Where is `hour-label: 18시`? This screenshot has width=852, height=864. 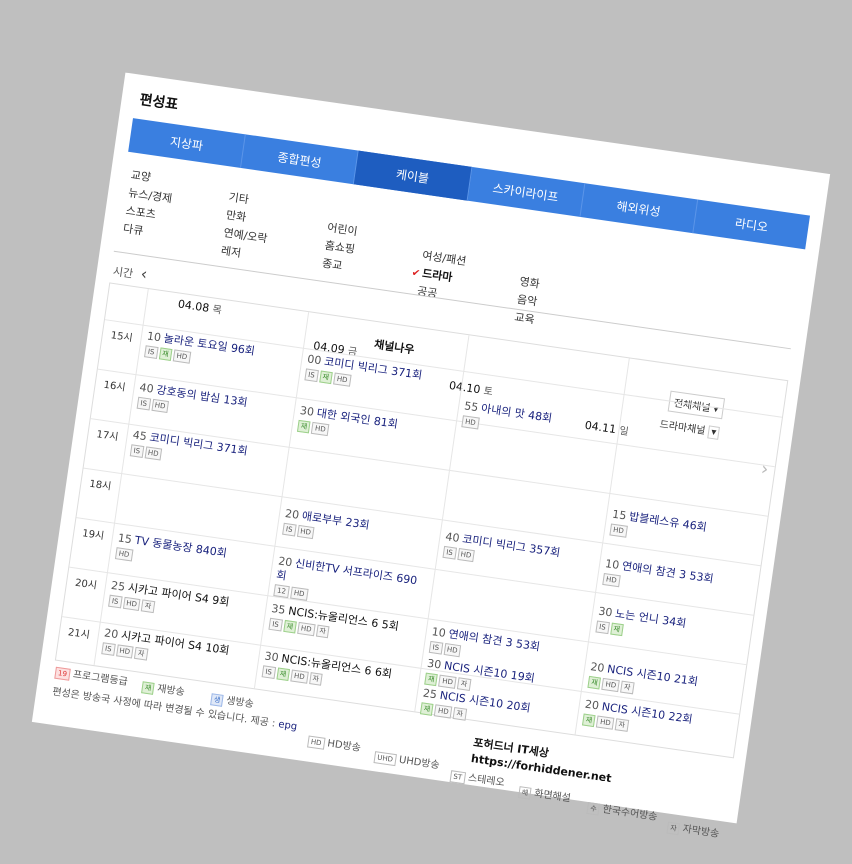
hour-label: 18시 is located at coordinates (100, 485).